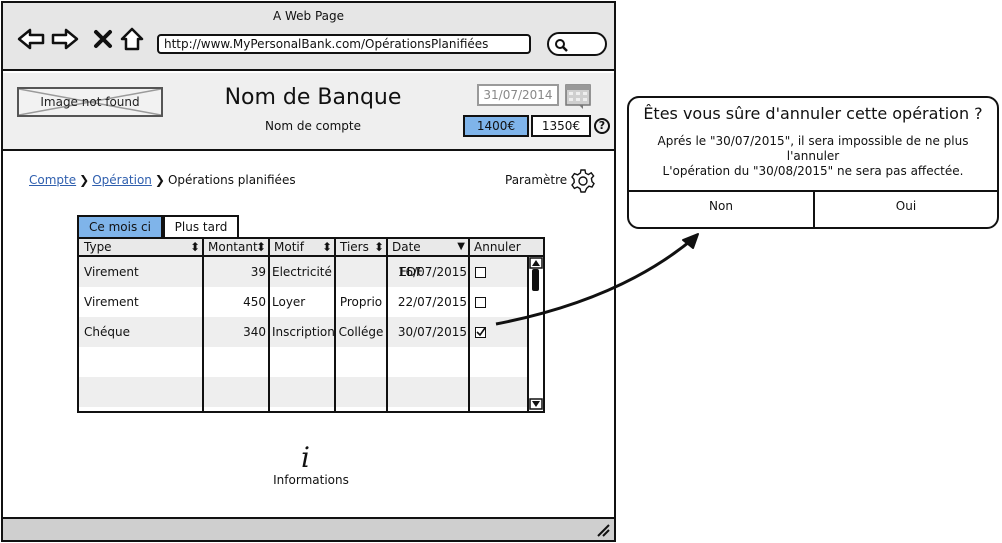  What do you see at coordinates (313, 126) in the screenshot?
I see `account-name: Nom de compte` at bounding box center [313, 126].